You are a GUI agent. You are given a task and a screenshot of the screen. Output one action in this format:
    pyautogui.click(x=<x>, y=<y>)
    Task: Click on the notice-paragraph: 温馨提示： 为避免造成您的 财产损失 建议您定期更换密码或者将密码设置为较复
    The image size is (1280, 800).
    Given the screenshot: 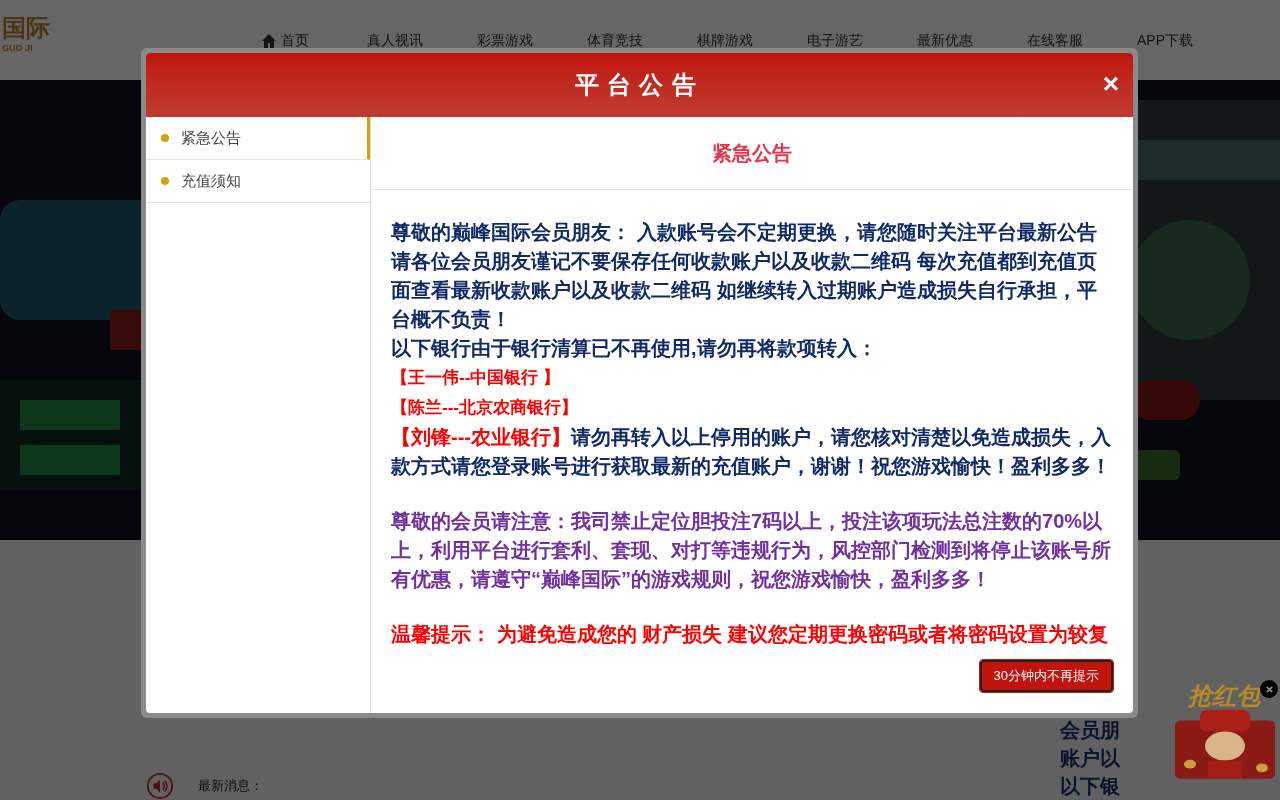 What is the action you would take?
    pyautogui.click(x=750, y=634)
    